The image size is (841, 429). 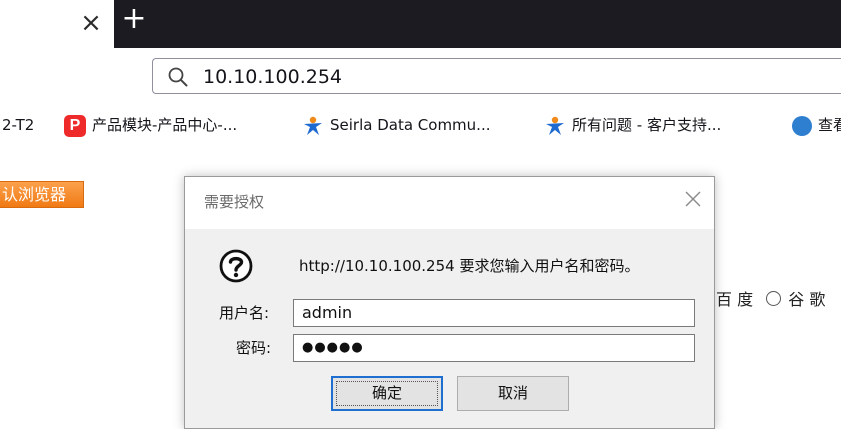 What do you see at coordinates (807, 299) in the screenshot?
I see `engine-option-google-label: 谷 歌` at bounding box center [807, 299].